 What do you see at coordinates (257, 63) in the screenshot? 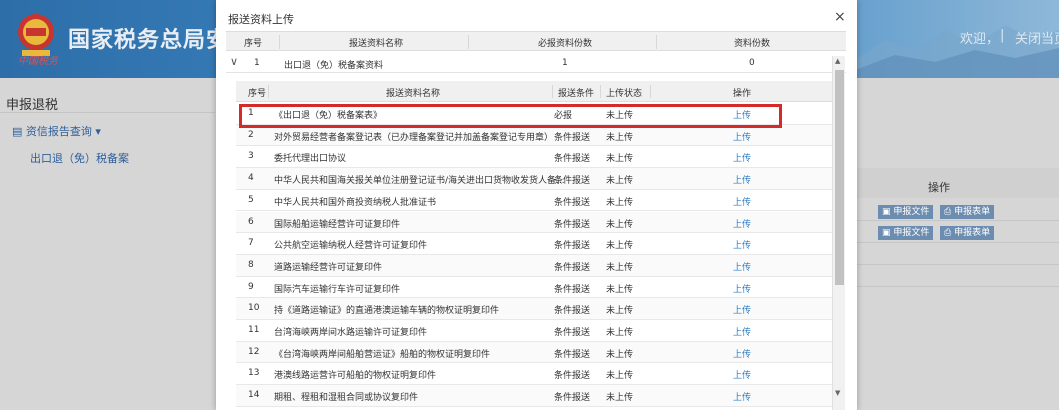
I see `row-number: 1` at bounding box center [257, 63].